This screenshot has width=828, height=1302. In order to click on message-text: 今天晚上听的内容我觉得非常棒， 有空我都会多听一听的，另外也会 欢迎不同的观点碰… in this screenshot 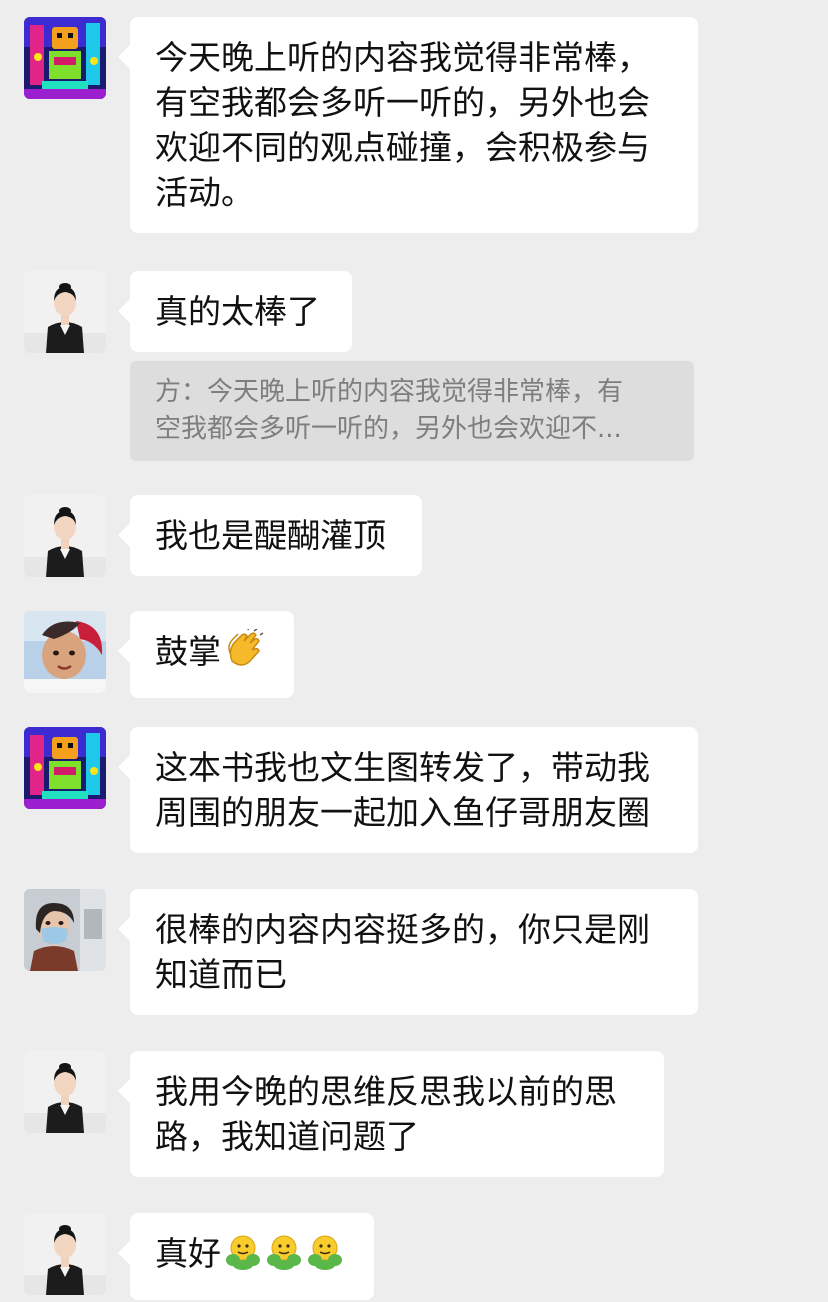, I will do `click(402, 125)`.